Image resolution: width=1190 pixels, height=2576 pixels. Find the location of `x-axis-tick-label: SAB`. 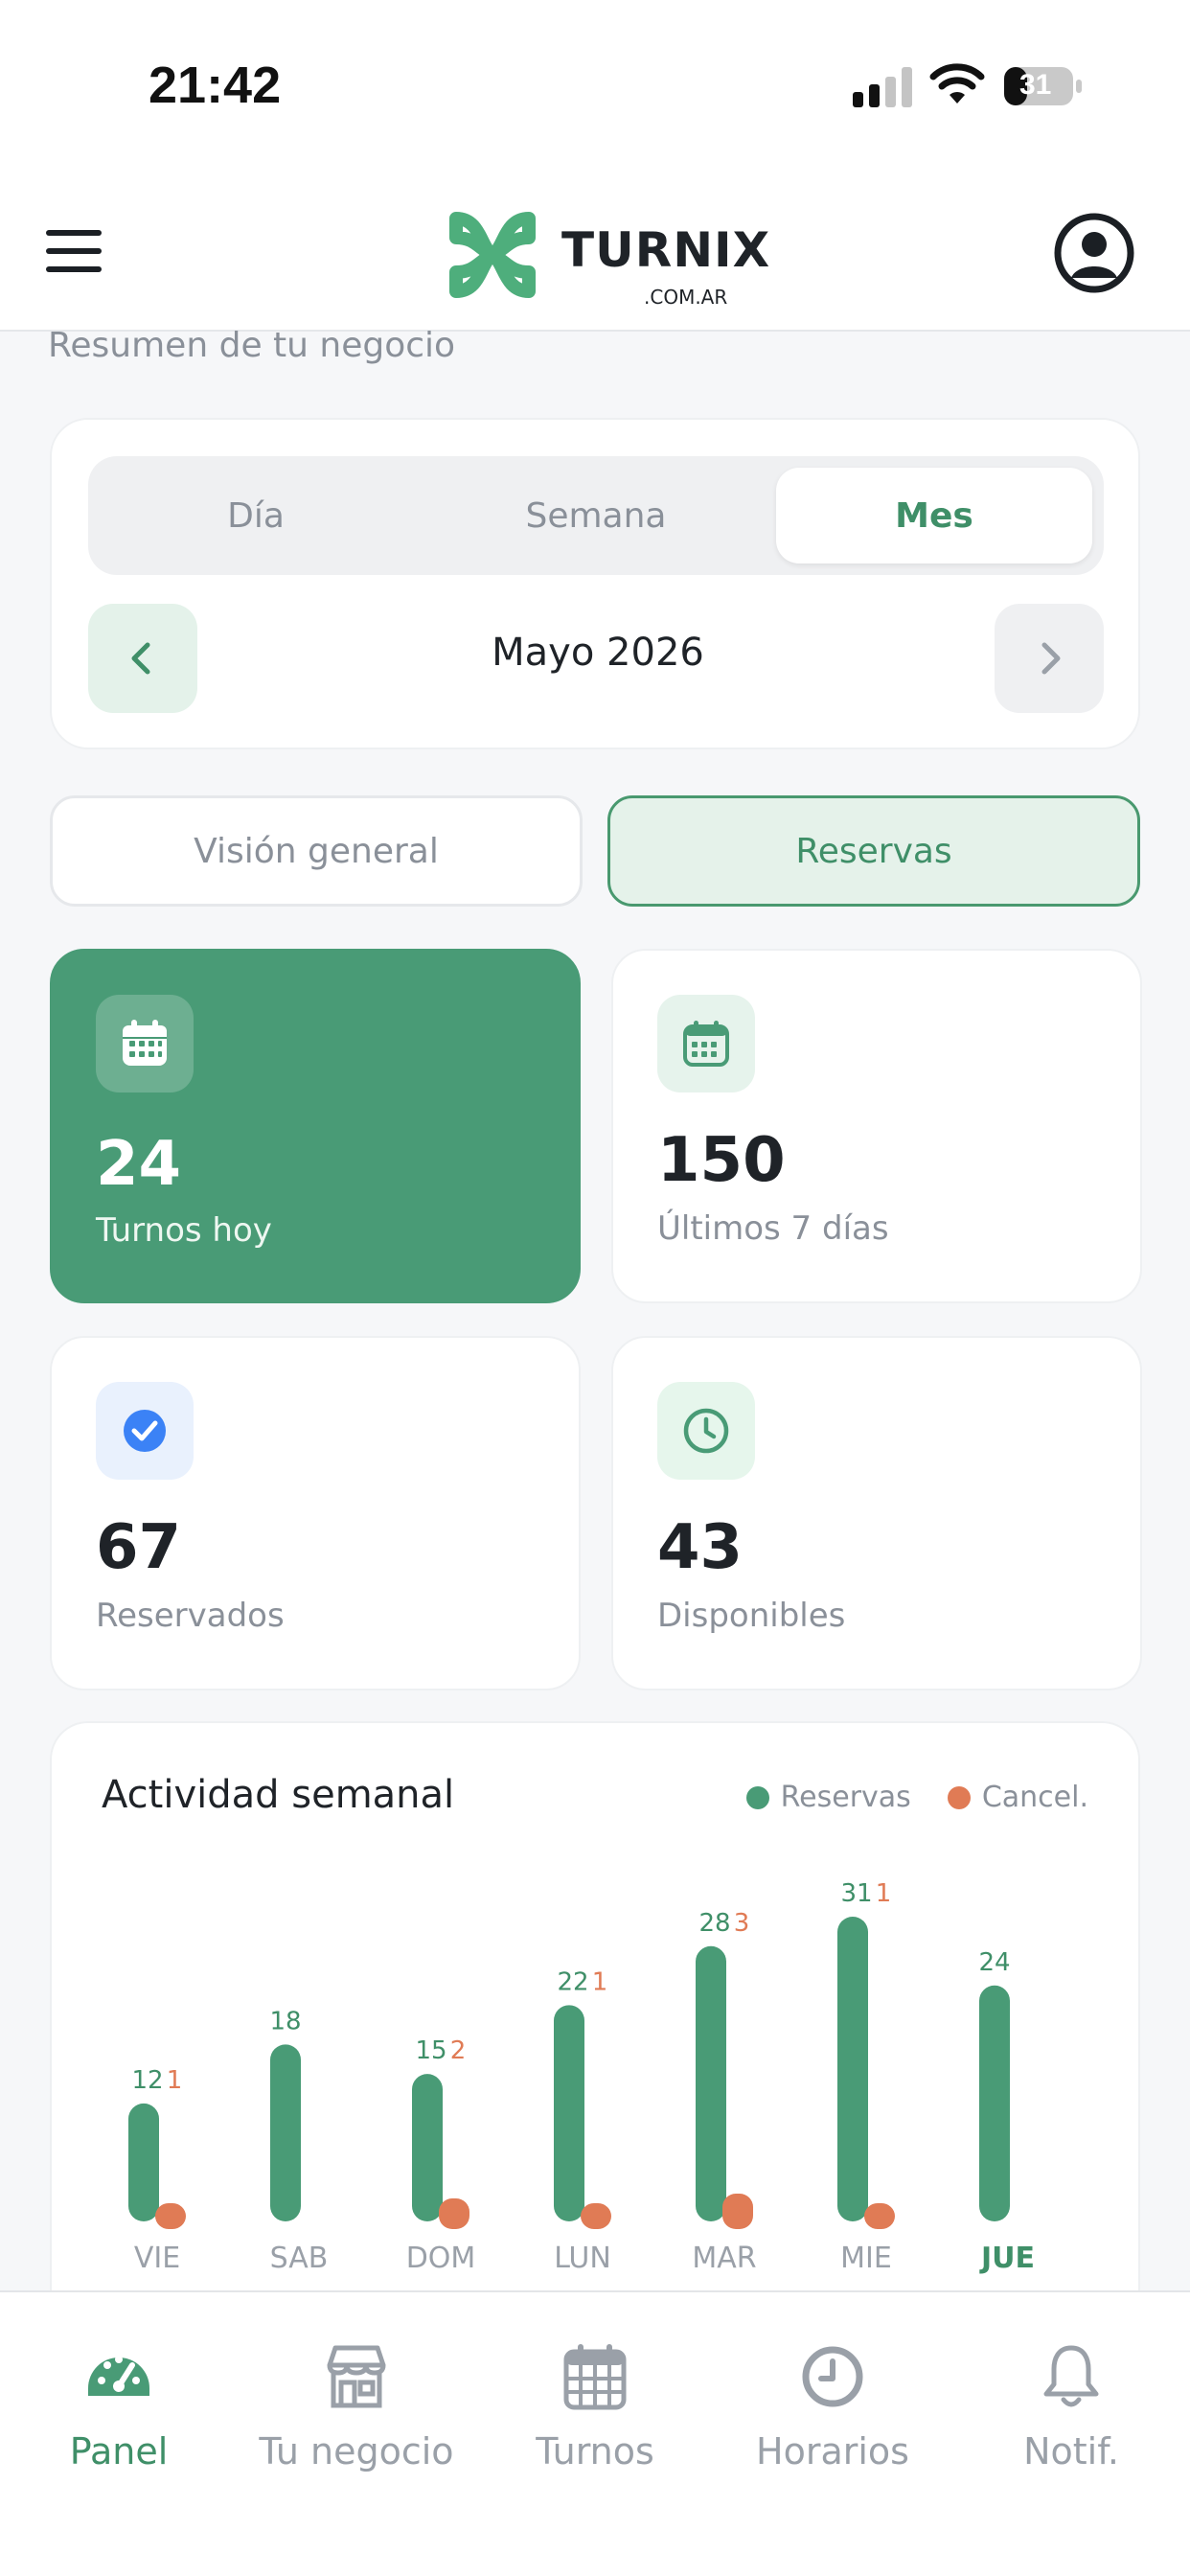

x-axis-tick-label: SAB is located at coordinates (300, 2258).